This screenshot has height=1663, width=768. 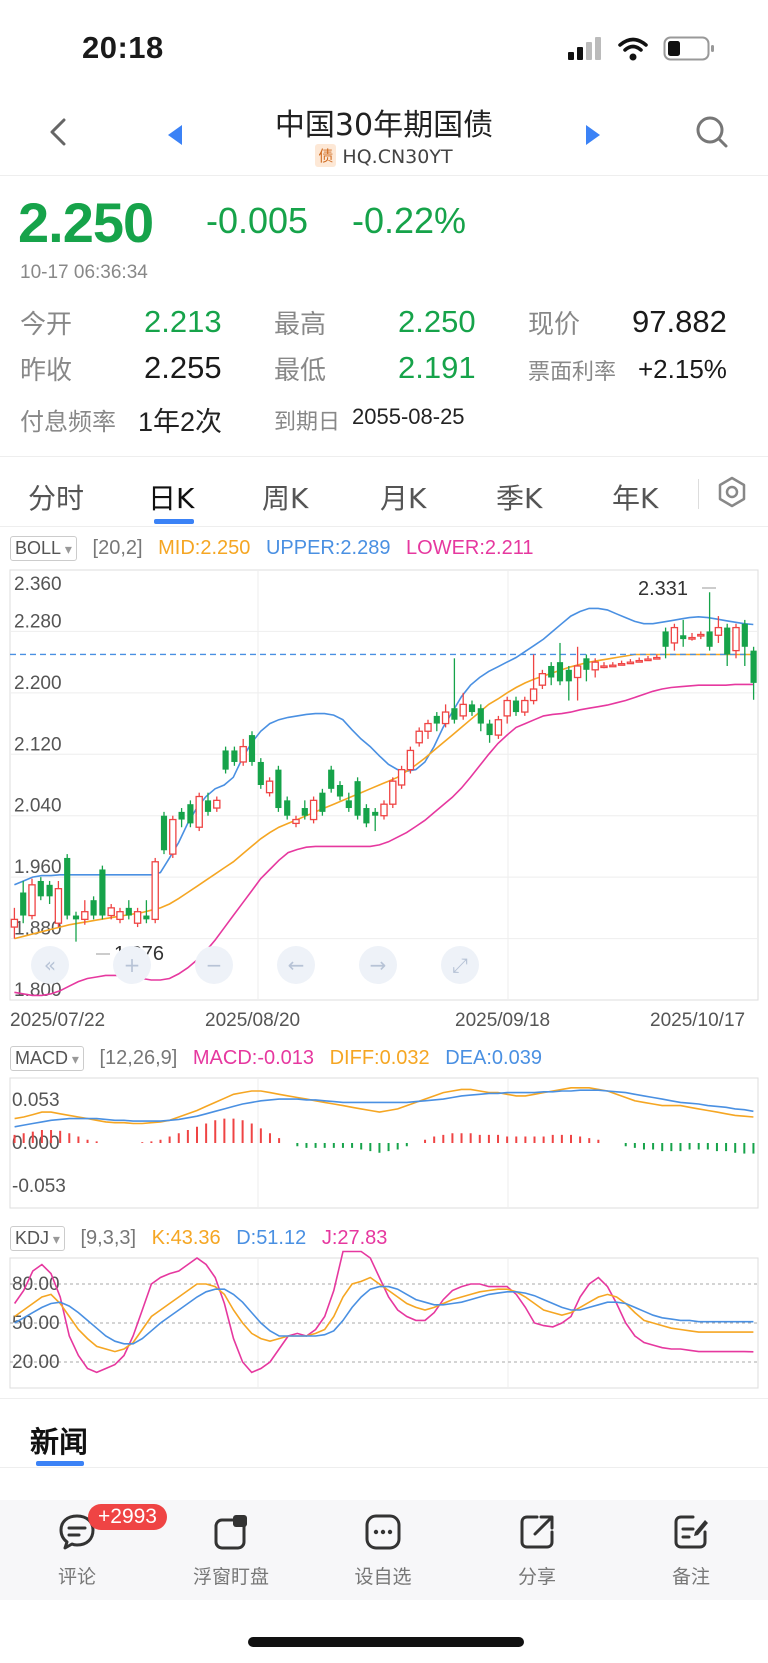 What do you see at coordinates (59, 1440) in the screenshot?
I see `news-tab: 新闻` at bounding box center [59, 1440].